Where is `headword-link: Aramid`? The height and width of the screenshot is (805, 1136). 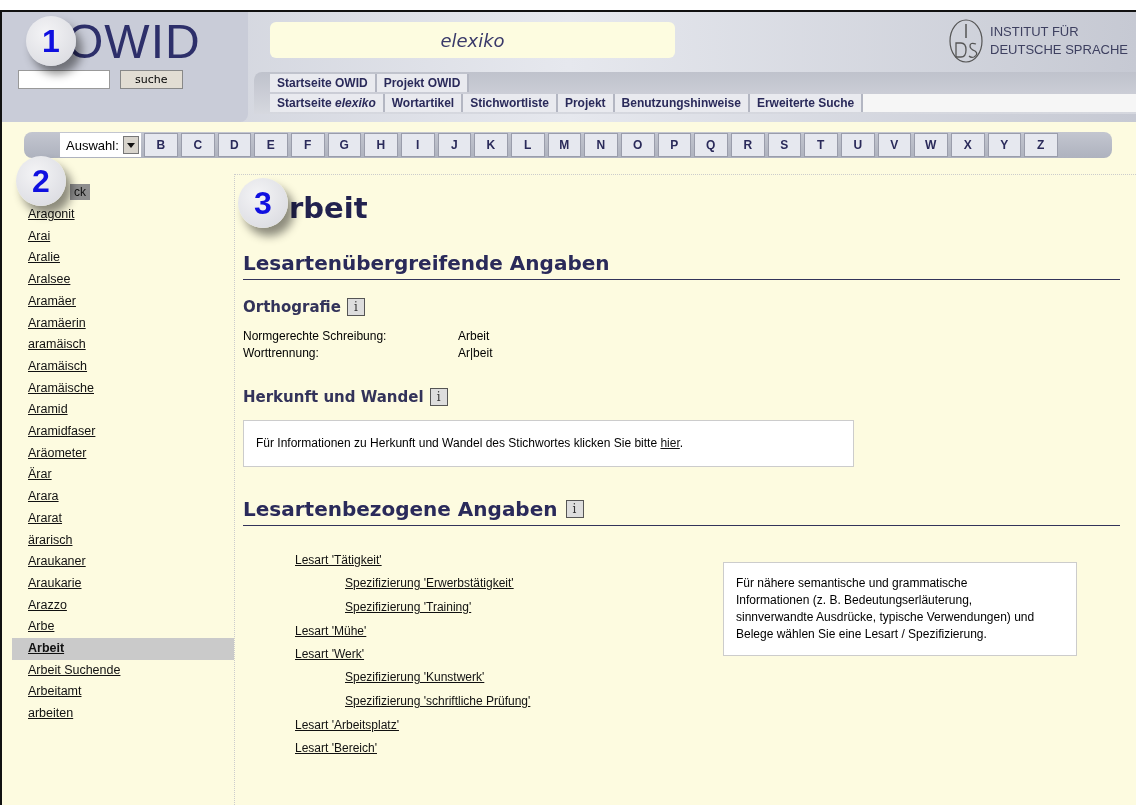
headword-link: Aramid is located at coordinates (123, 410).